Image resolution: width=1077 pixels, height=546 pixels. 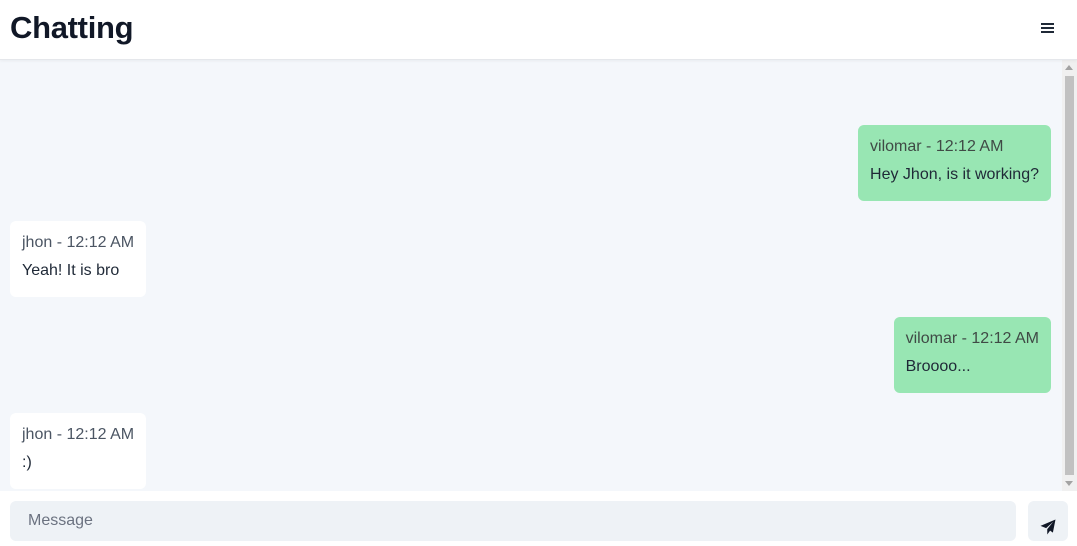 I want to click on app-header: Chatting, so click(x=538, y=30).